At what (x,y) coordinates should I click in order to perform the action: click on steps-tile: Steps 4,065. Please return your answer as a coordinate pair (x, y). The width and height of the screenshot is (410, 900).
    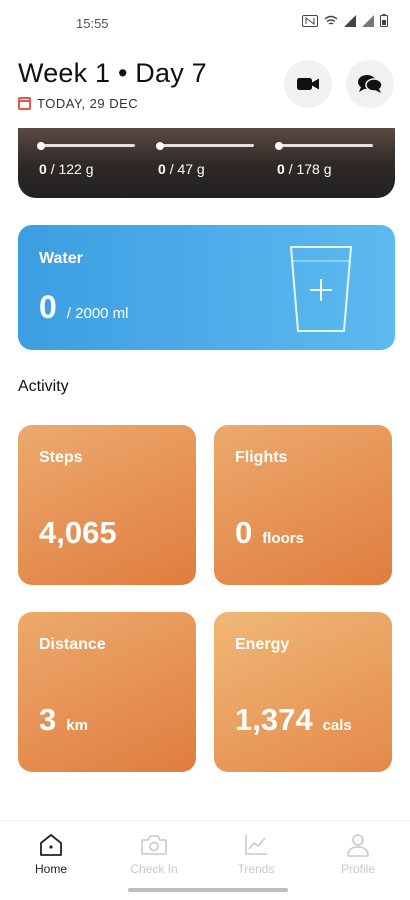
    Looking at the image, I should click on (107, 505).